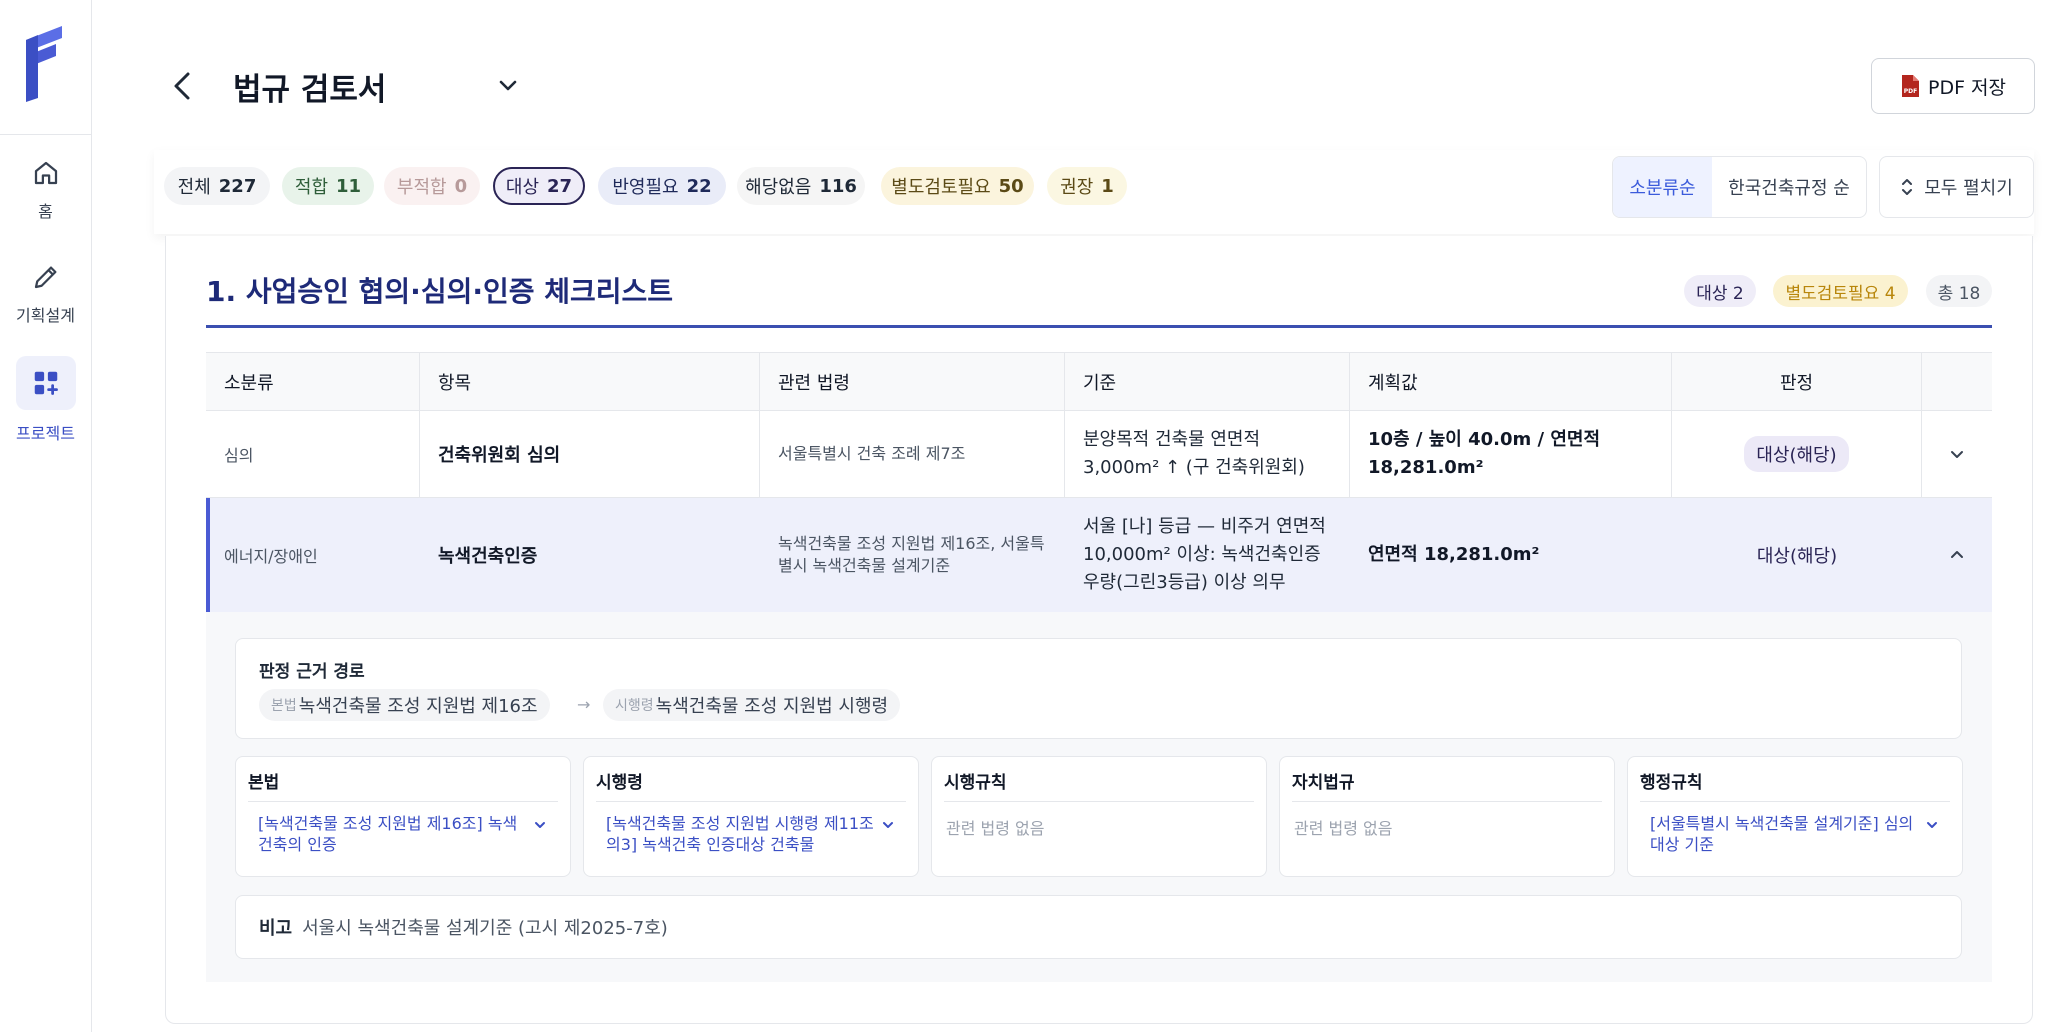  What do you see at coordinates (1910, 86) in the screenshot?
I see `pdf-file-icon: PDF` at bounding box center [1910, 86].